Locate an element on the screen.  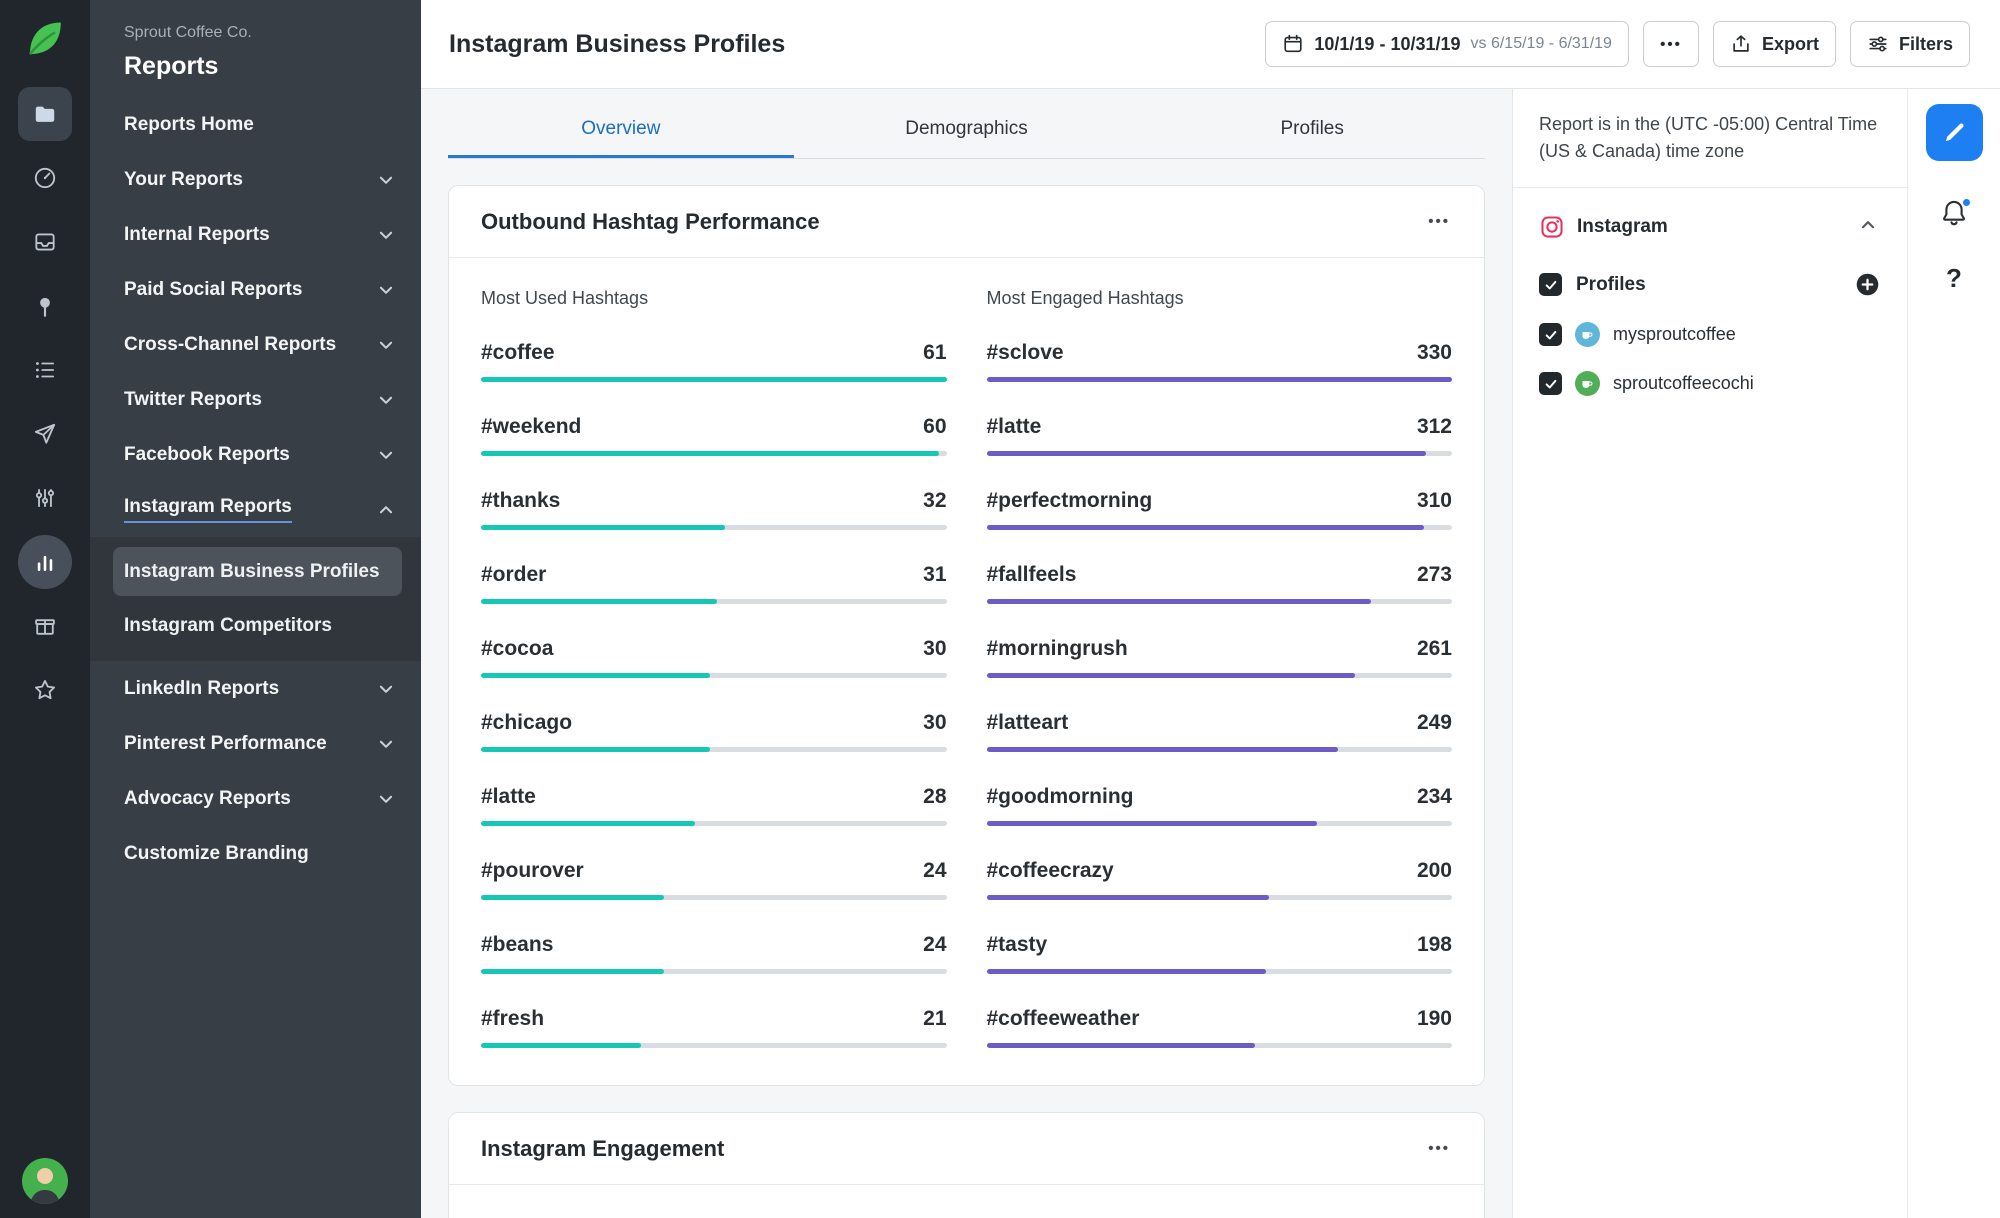
hashtag-label: #latte is located at coordinates (1014, 426).